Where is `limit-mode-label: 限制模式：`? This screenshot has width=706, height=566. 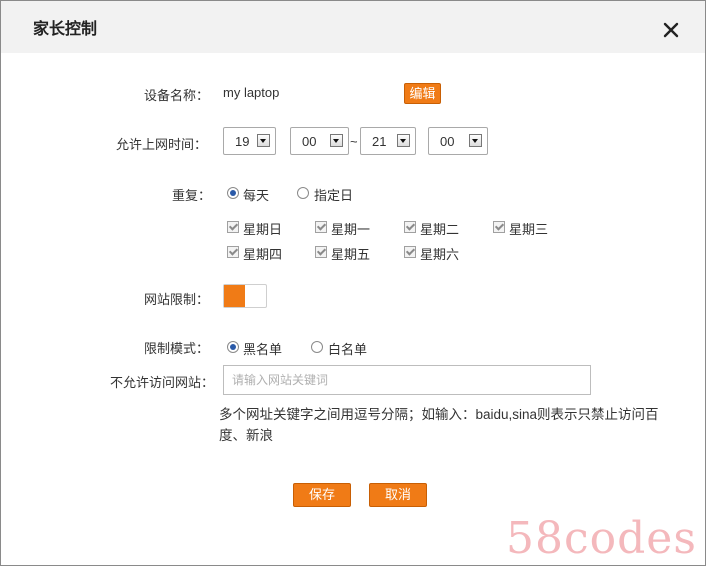 limit-mode-label: 限制模式： is located at coordinates (177, 348).